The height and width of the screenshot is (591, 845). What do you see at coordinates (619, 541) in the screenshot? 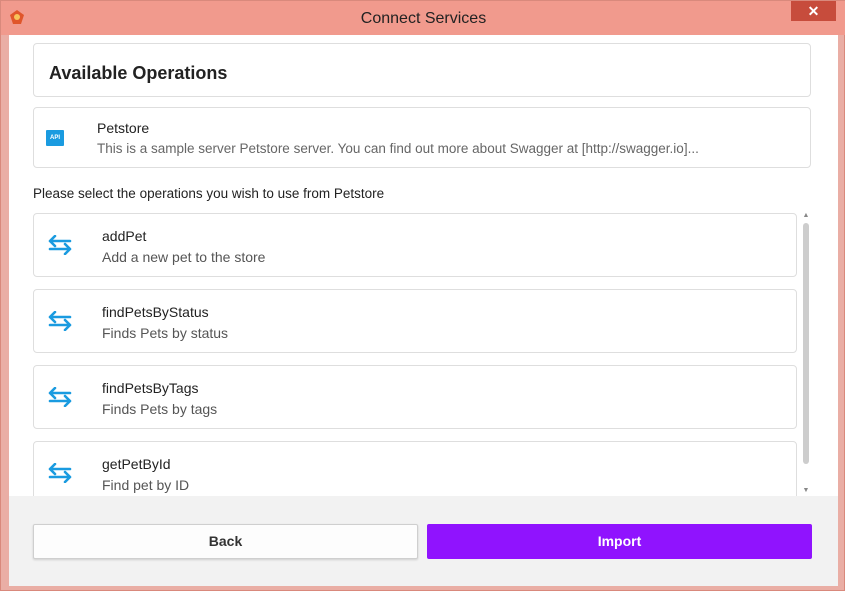
I see `import-button: Import` at bounding box center [619, 541].